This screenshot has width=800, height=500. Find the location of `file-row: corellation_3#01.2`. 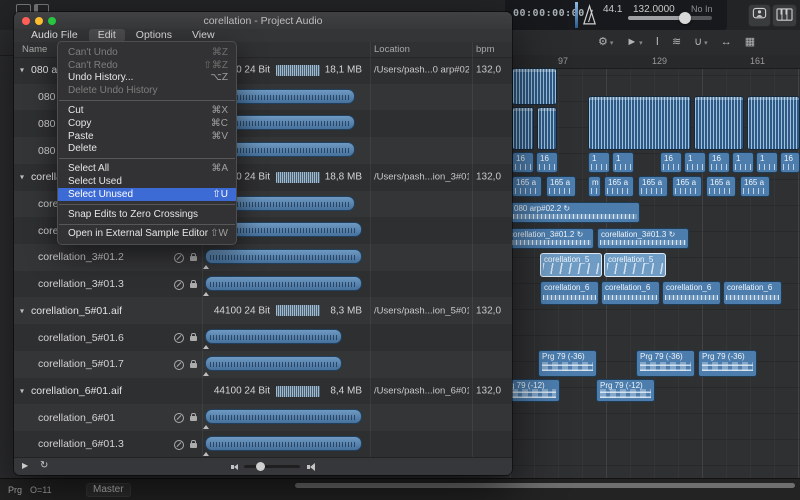

file-row: corellation_3#01.2 is located at coordinates (263, 257).